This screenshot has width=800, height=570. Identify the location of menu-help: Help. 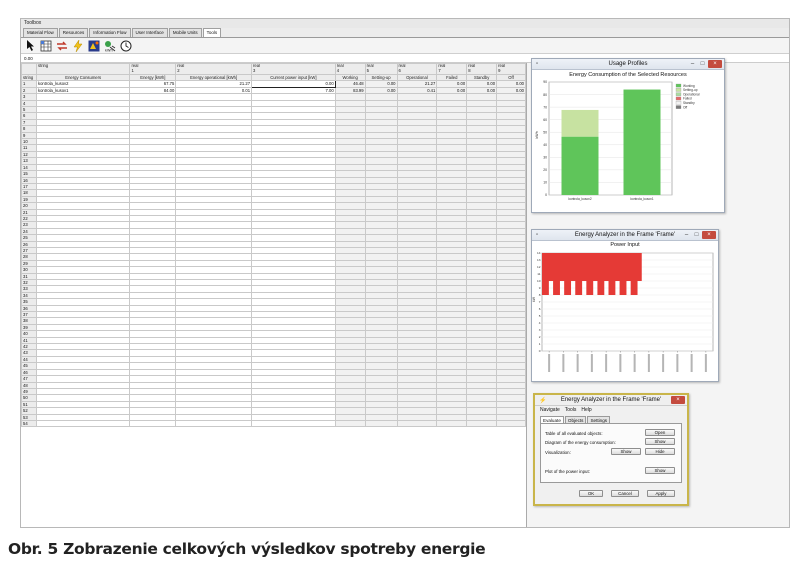
(586, 410).